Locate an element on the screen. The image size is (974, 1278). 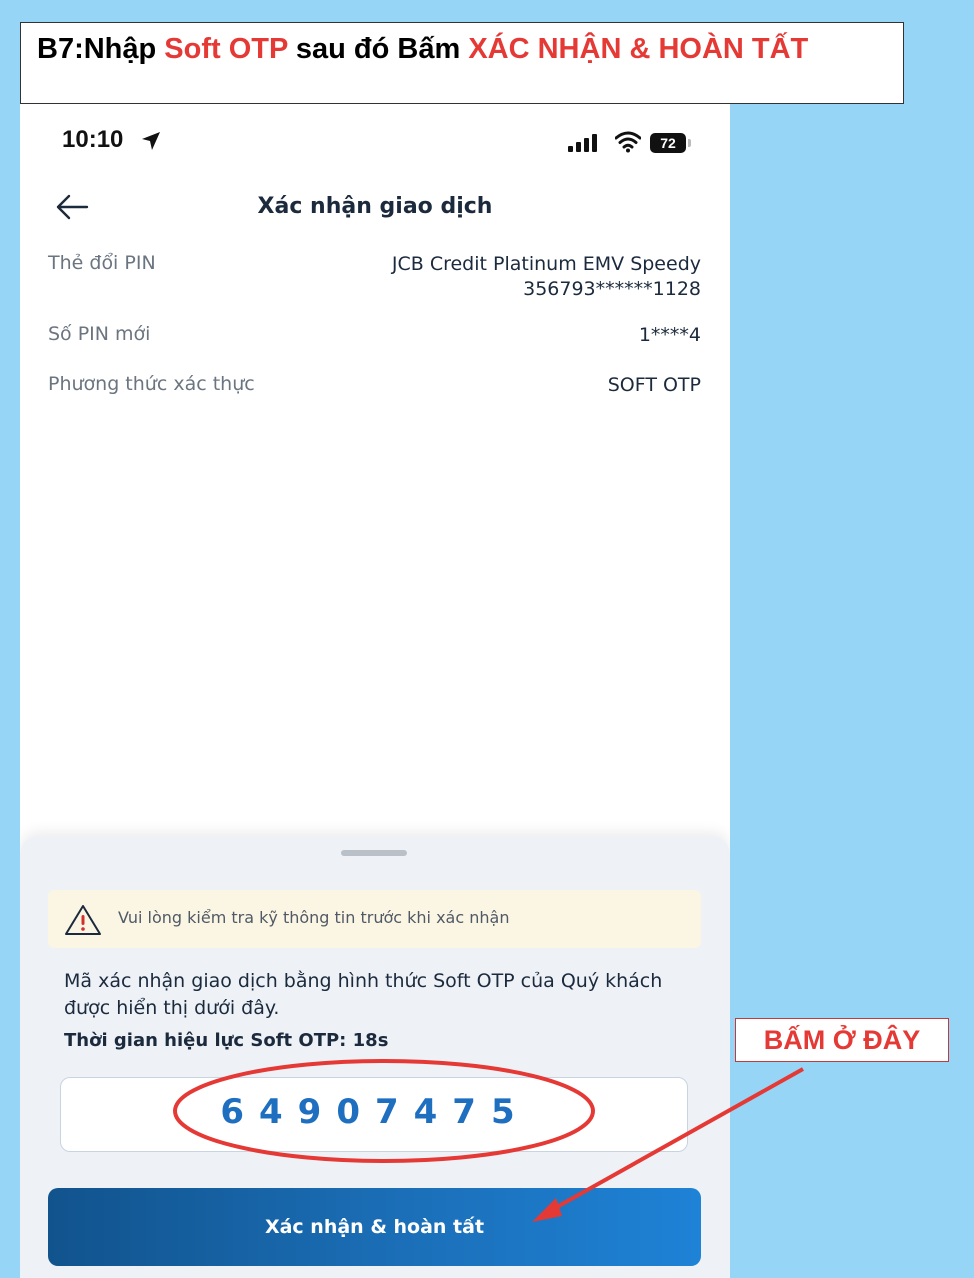
instruction-highlight-confirm: XÁC NHẬN & HOÀN TẤT is located at coordinates (638, 49).